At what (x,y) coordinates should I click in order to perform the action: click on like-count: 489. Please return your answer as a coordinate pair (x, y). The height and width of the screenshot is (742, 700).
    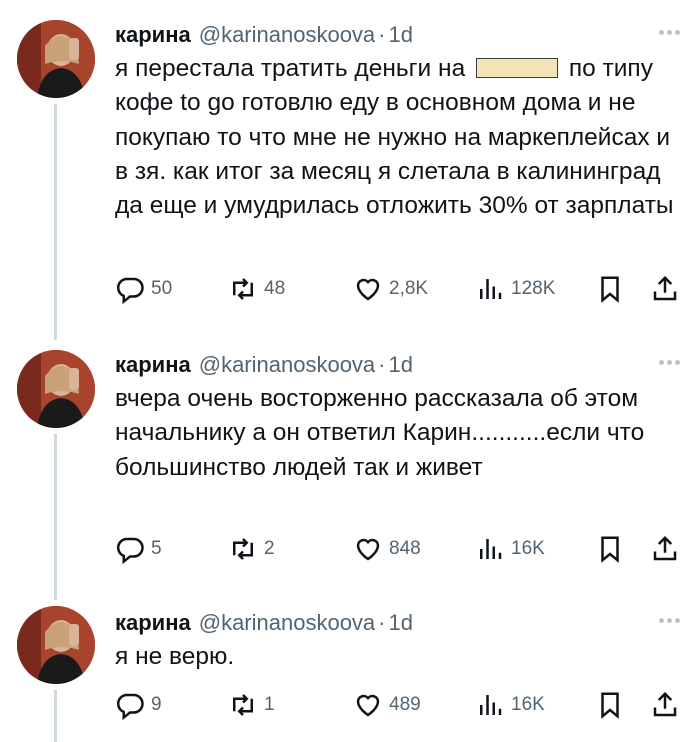
    Looking at the image, I should click on (405, 704).